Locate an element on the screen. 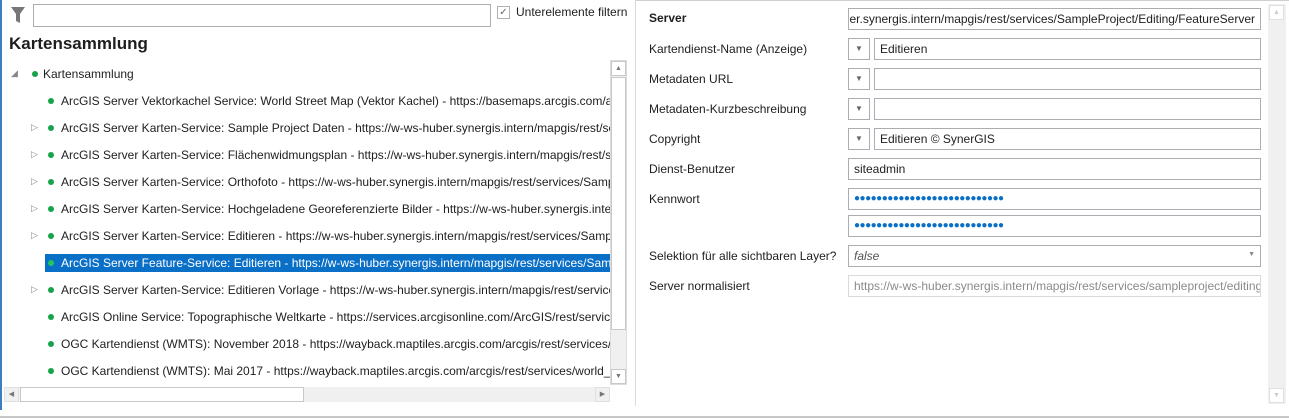  selection-value: false is located at coordinates (867, 256).